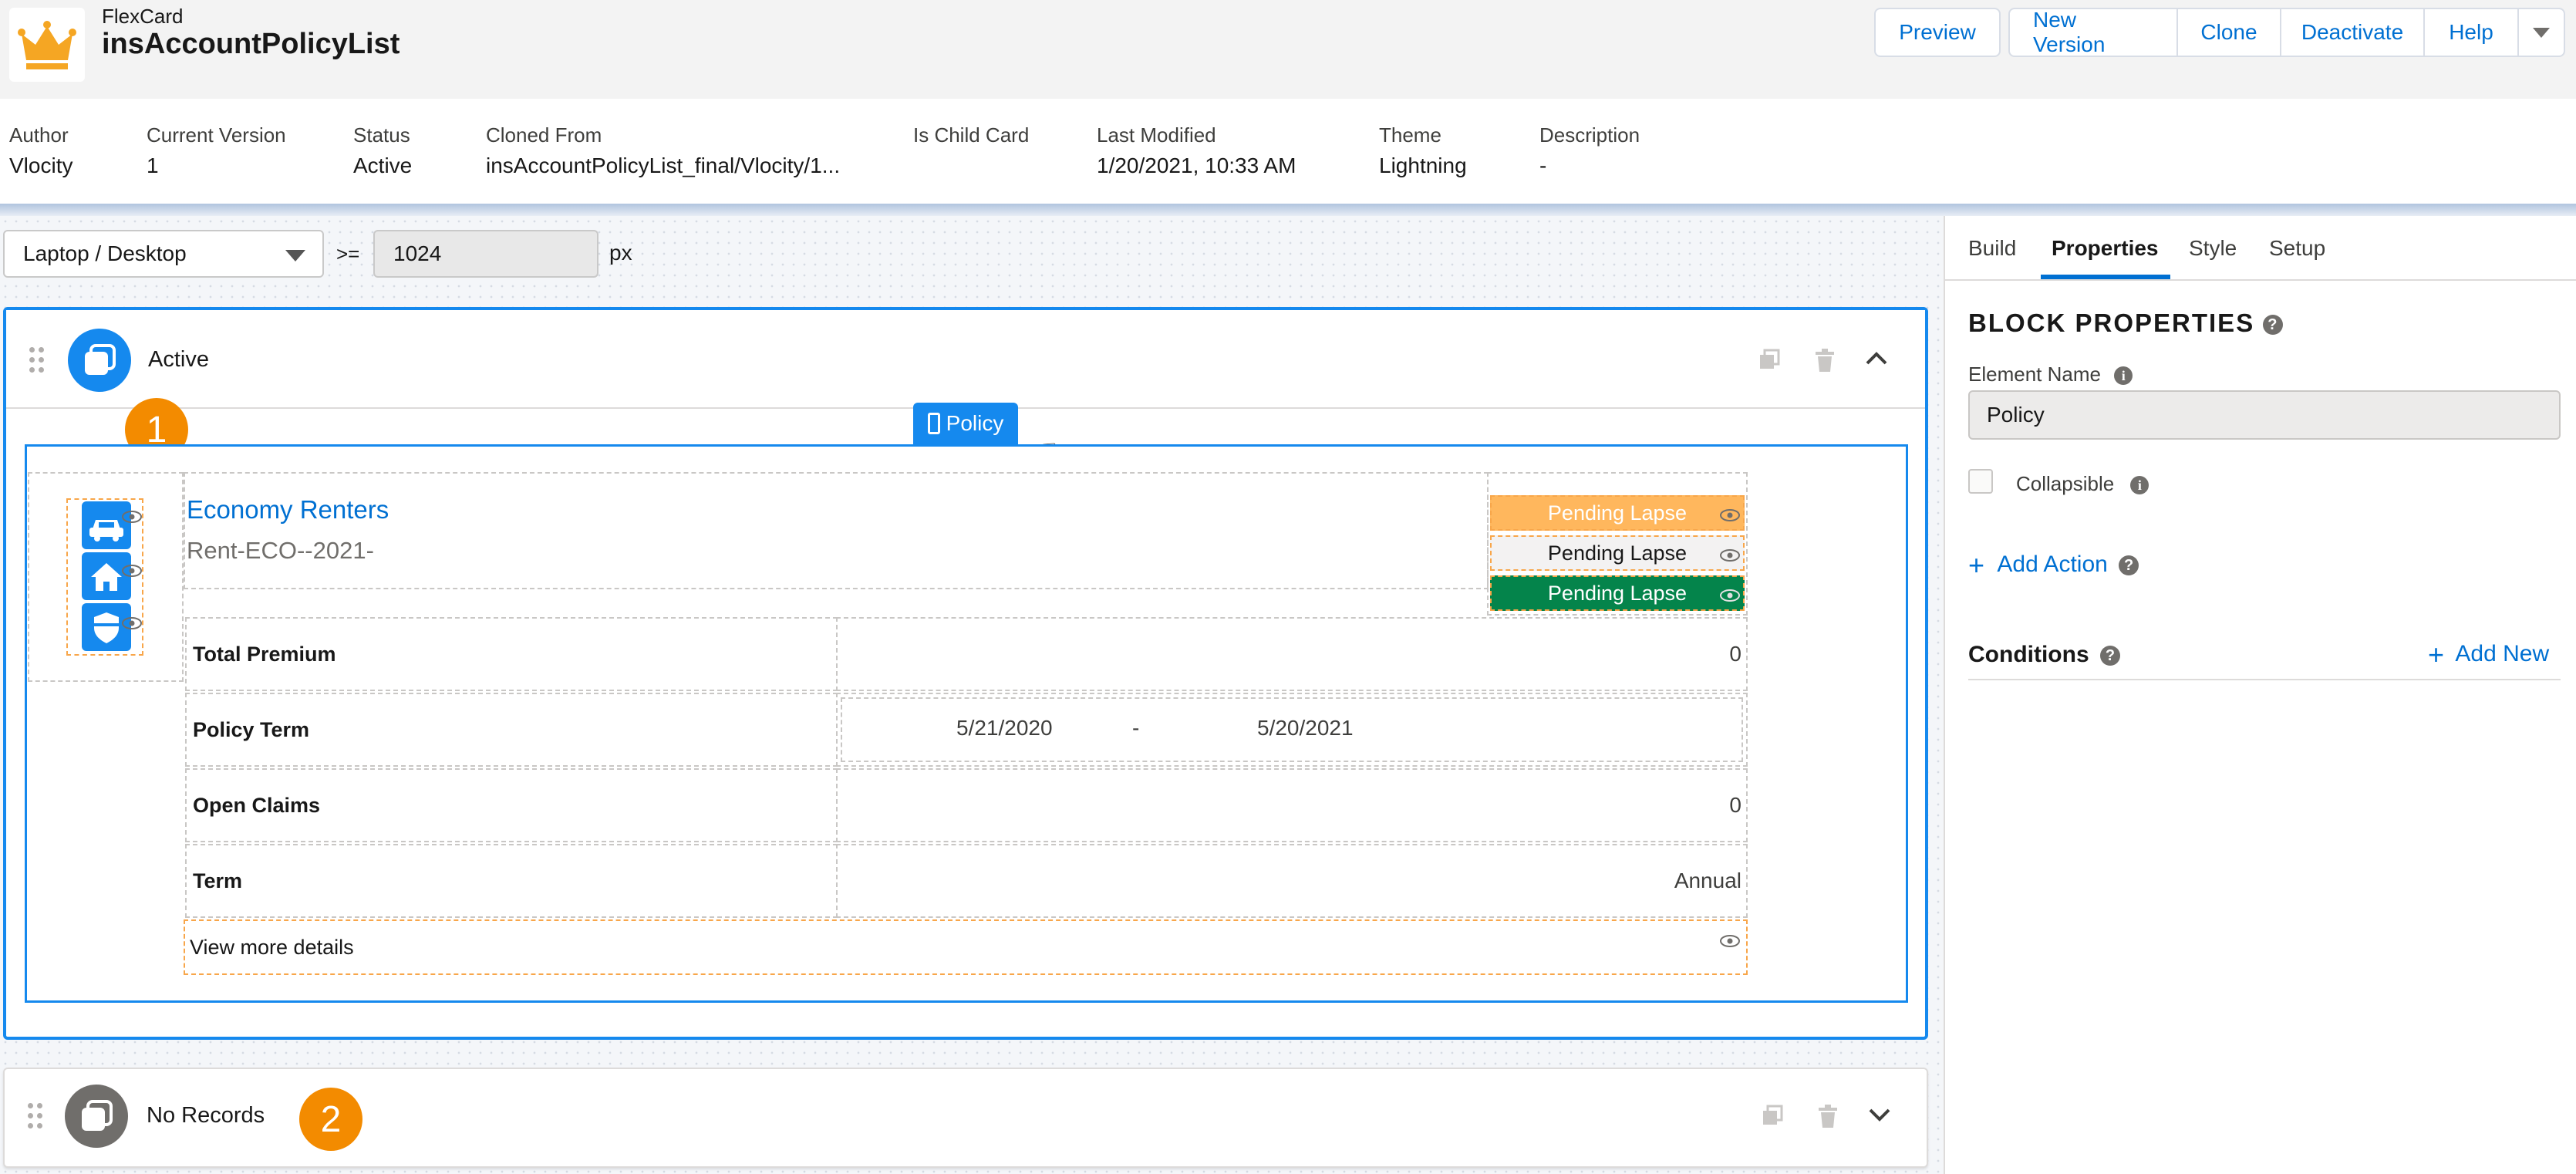 The height and width of the screenshot is (1174, 2576). I want to click on conditions-header: Conditions ?, so click(2044, 655).